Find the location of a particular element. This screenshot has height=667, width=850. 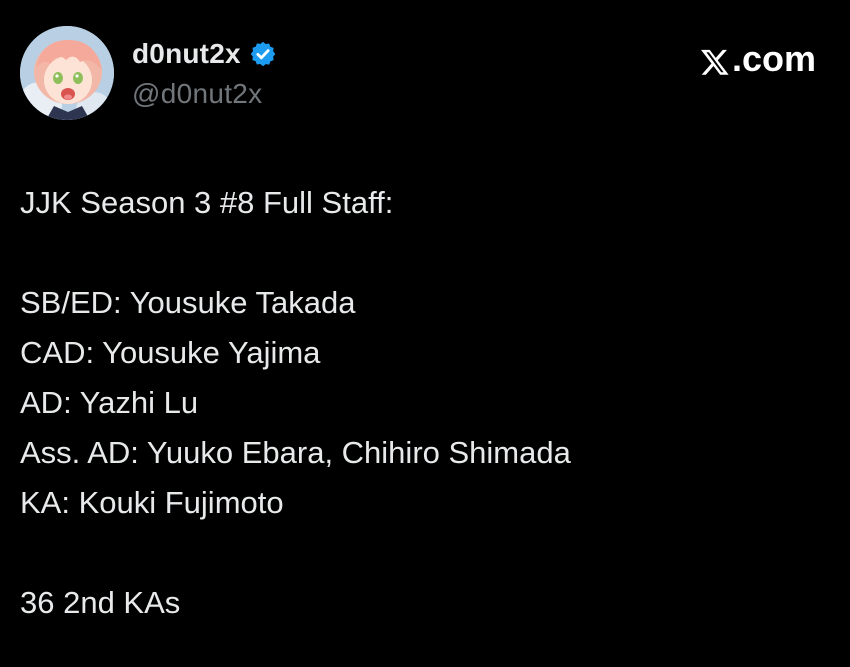

author-names: d0nut2x @d0nut2x is located at coordinates (204, 73).